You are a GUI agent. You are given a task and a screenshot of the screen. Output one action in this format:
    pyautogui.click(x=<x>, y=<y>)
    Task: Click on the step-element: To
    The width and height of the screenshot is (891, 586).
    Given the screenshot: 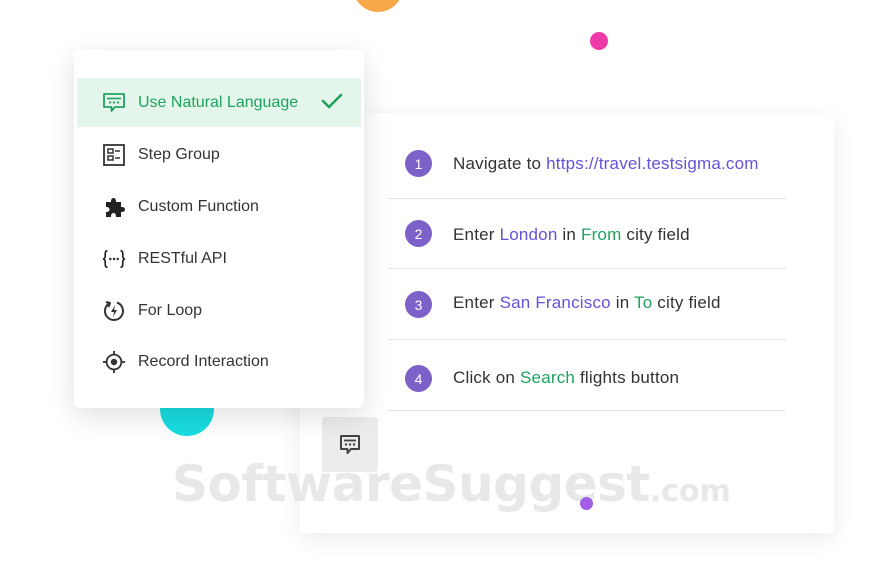 What is the action you would take?
    pyautogui.click(x=643, y=302)
    